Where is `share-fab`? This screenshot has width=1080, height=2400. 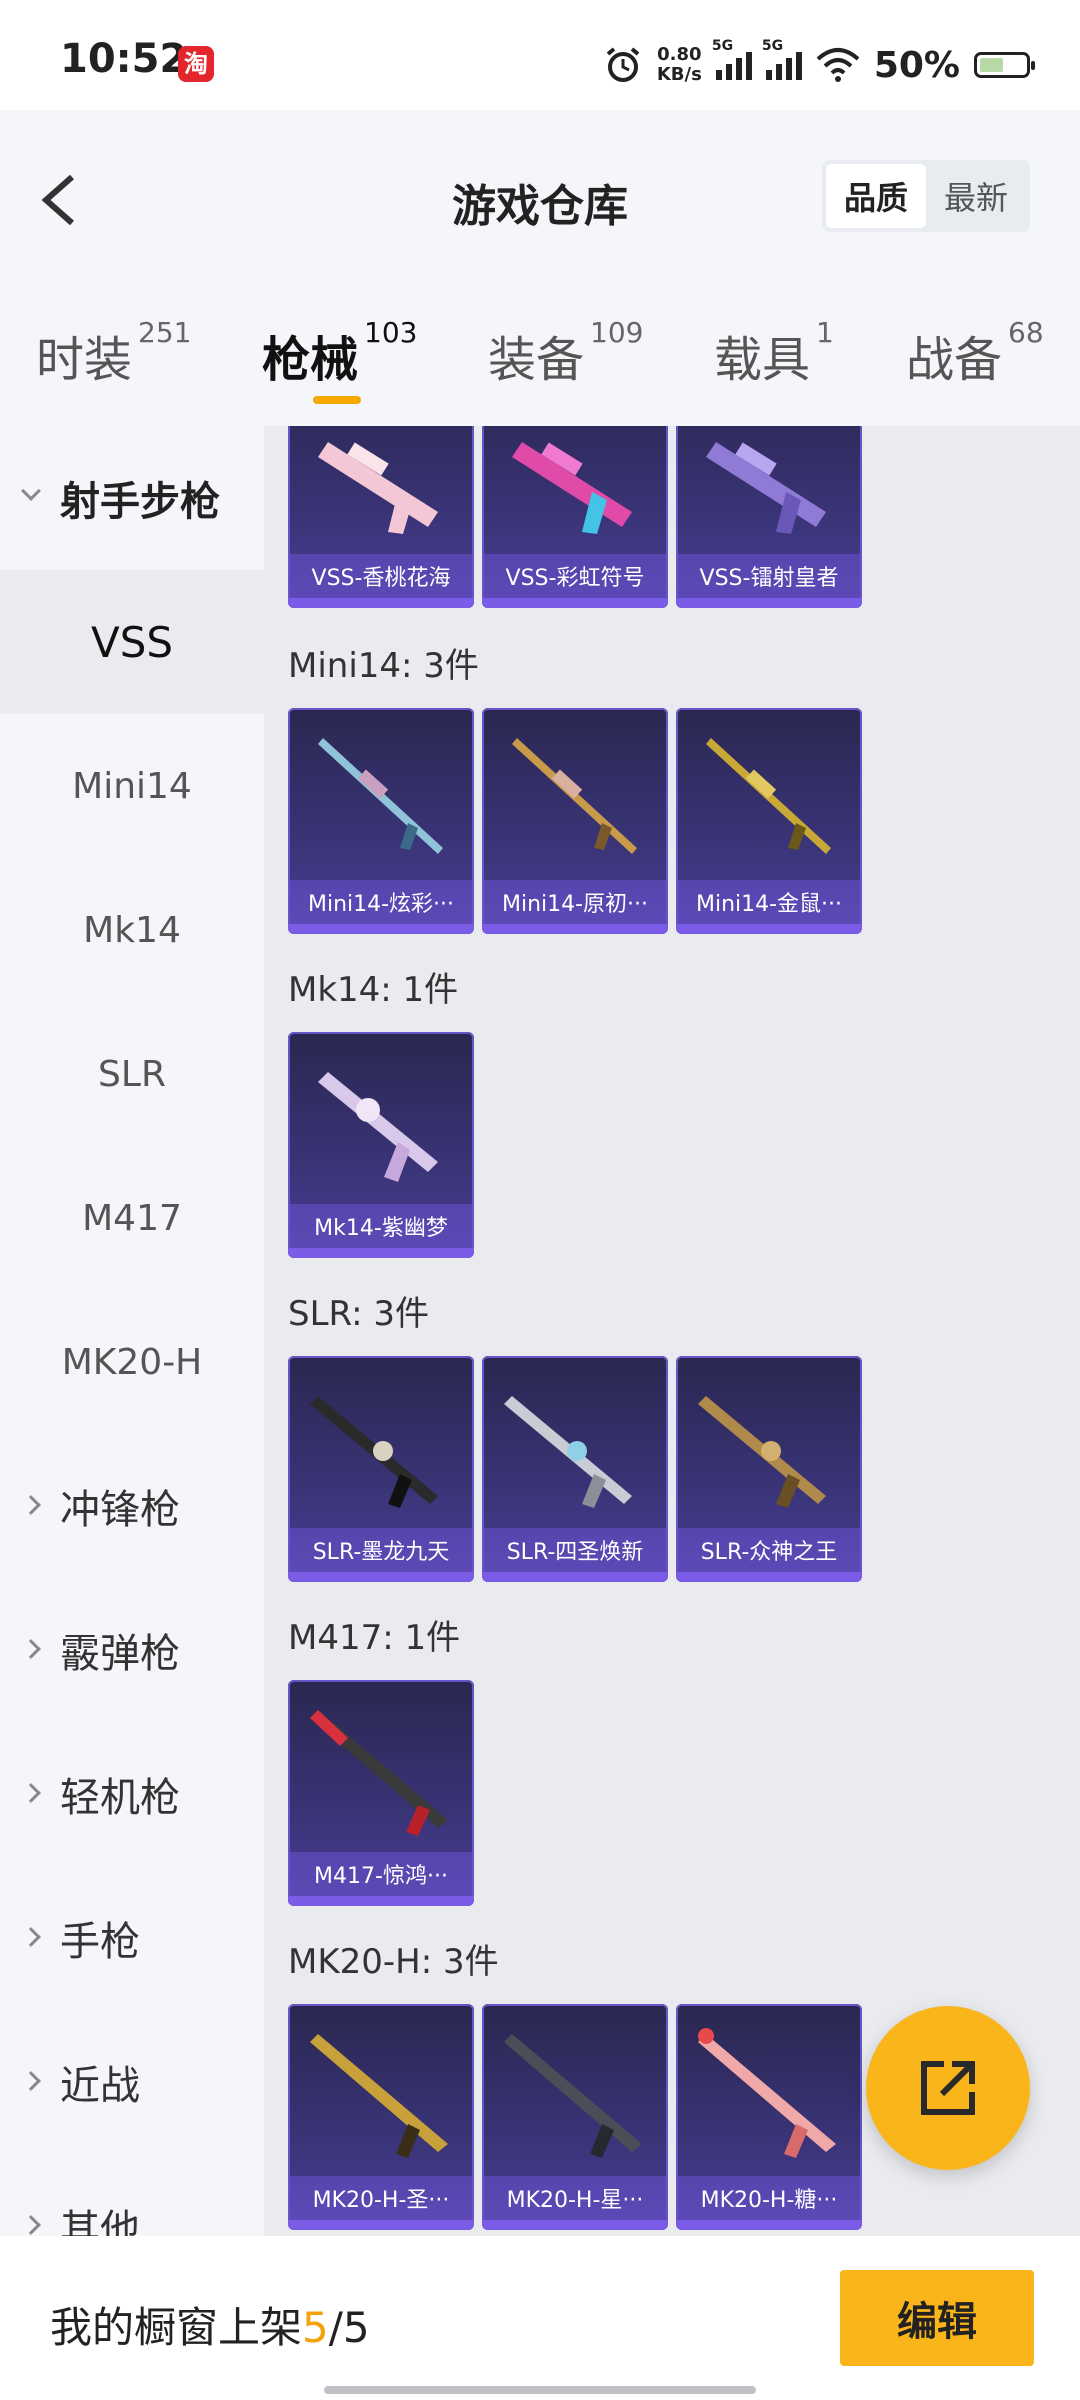
share-fab is located at coordinates (948, 2088).